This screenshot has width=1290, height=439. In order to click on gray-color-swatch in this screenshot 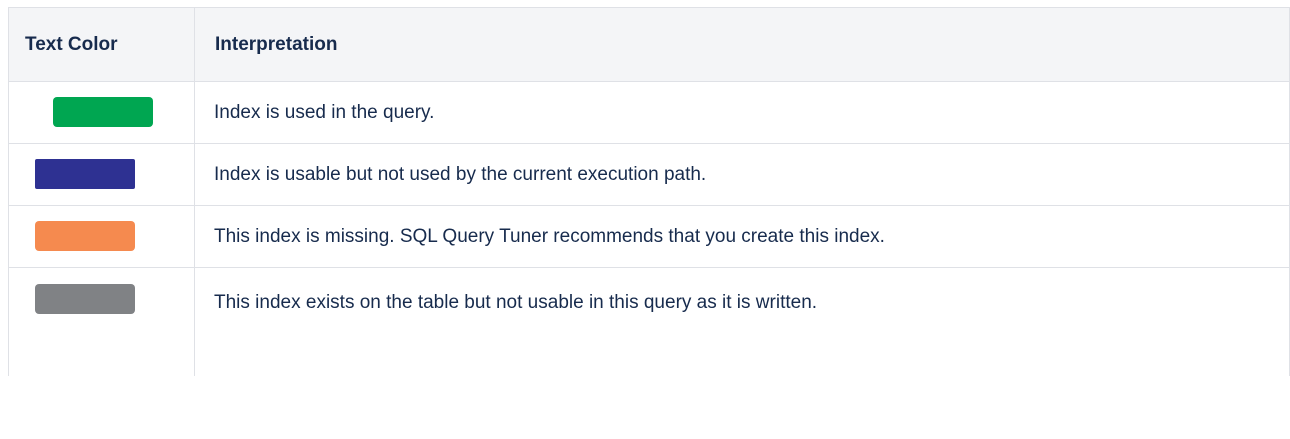, I will do `click(85, 299)`.